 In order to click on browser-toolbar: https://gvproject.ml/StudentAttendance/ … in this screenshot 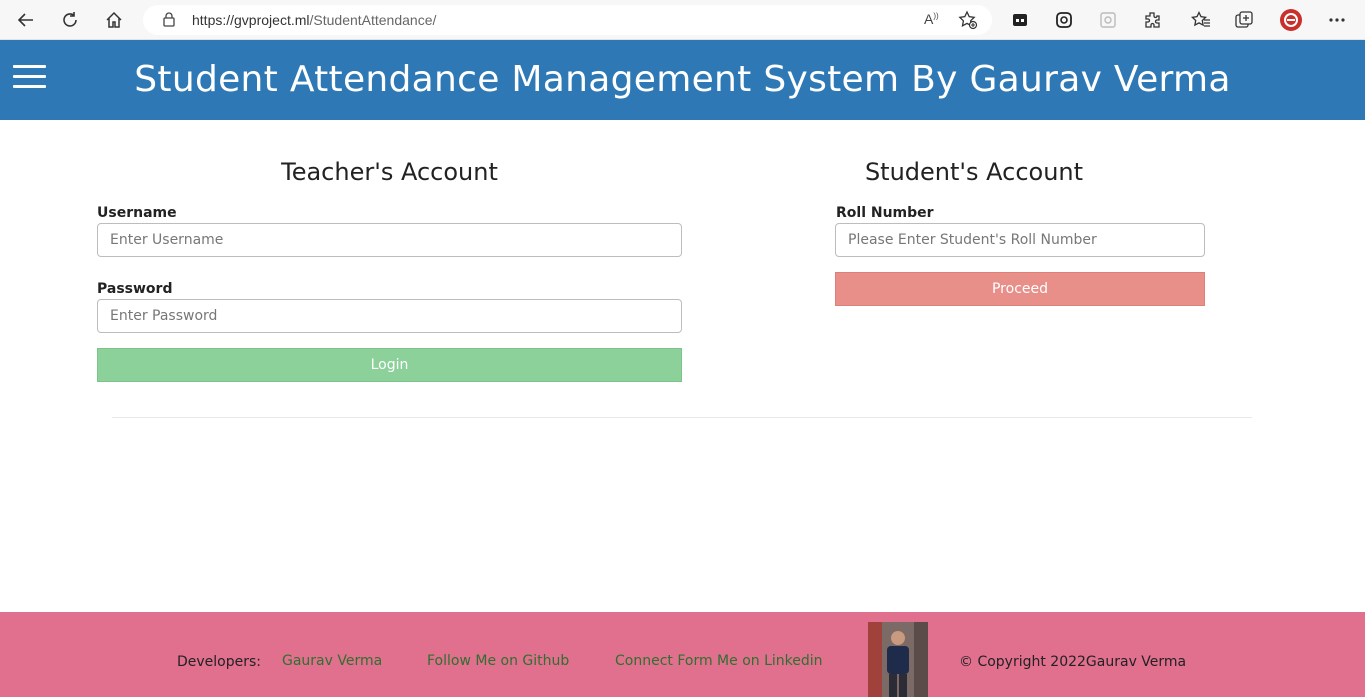, I will do `click(682, 20)`.